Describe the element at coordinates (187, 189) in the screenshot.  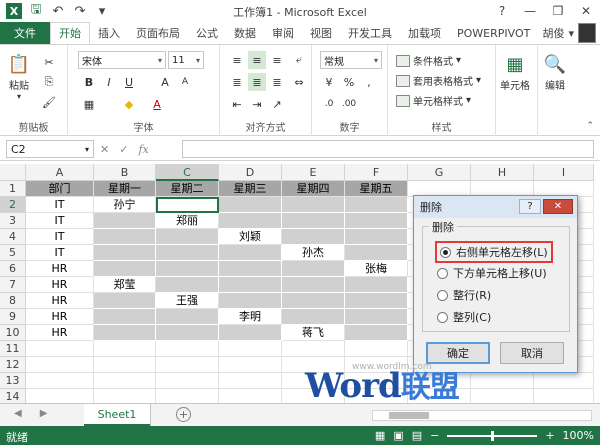
I see `cell: 星期二` at that location.